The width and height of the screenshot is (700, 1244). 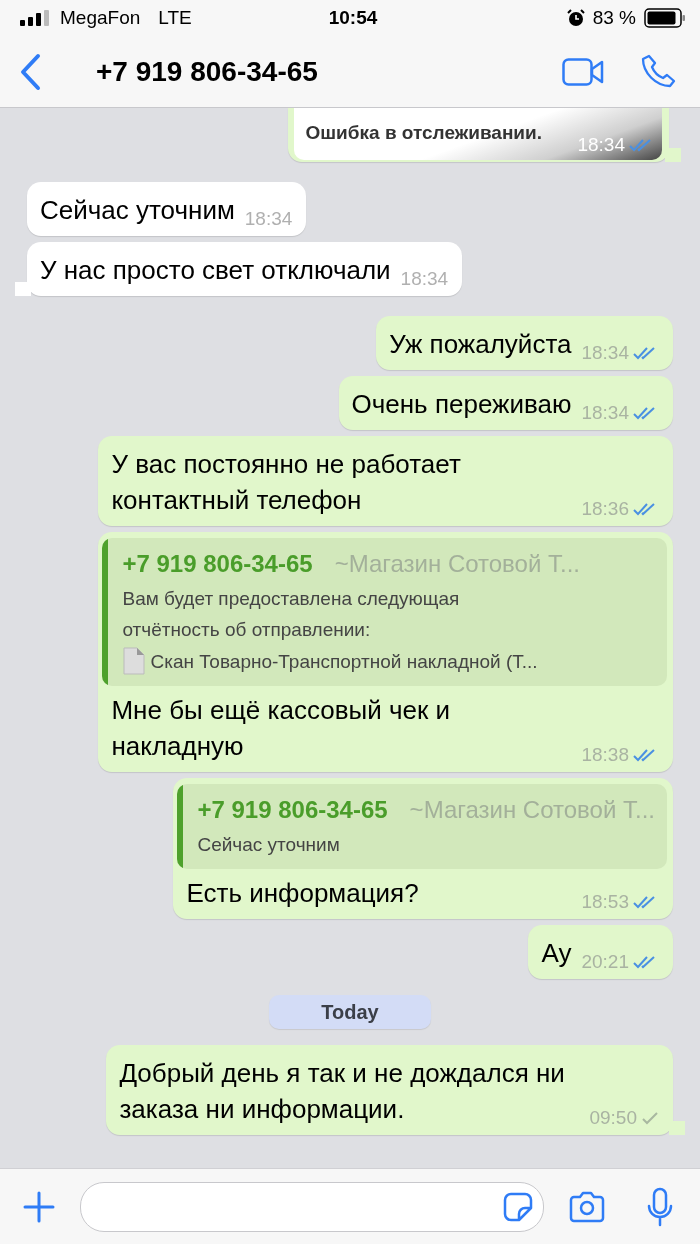 I want to click on clock-time: 10:54, so click(x=353, y=18).